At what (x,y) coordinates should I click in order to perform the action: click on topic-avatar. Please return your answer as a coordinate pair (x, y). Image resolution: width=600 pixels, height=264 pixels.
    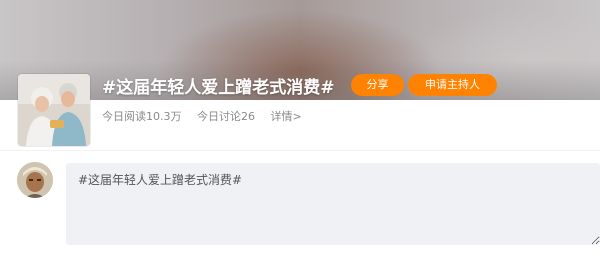
    Looking at the image, I should click on (54, 110).